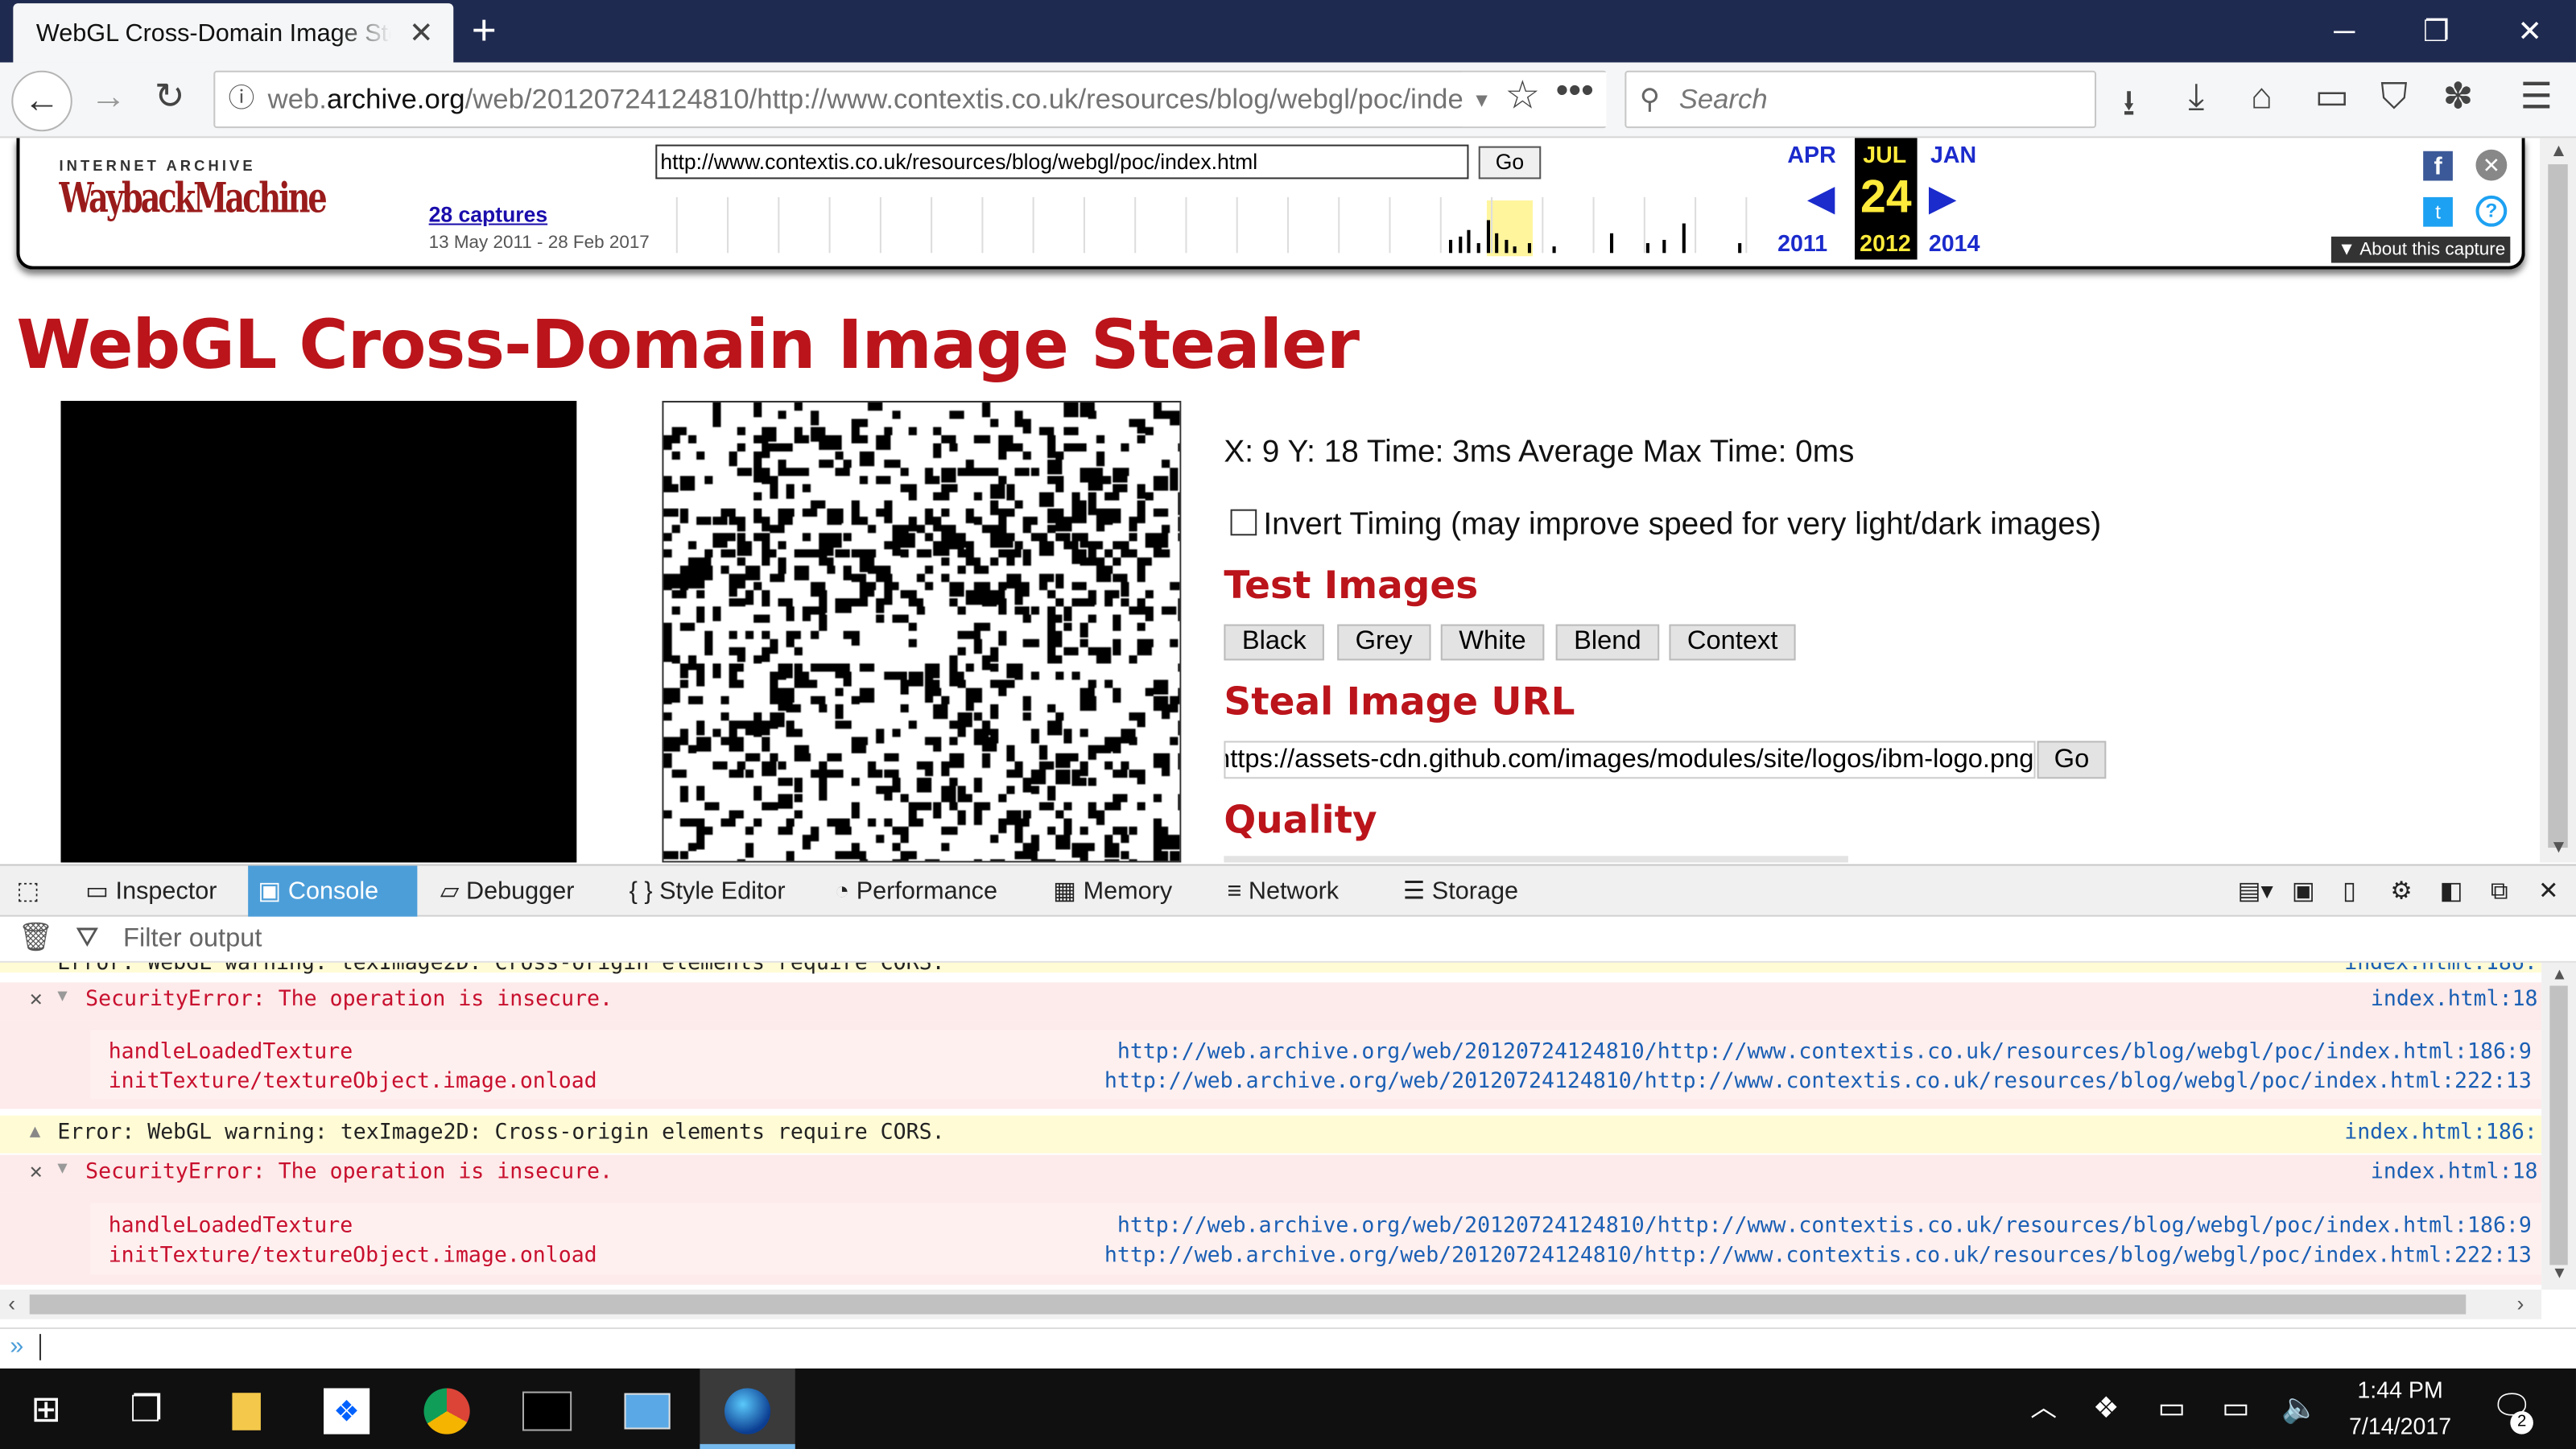 This screenshot has width=2576, height=1449. I want to click on close-devtools-icon: ✕, so click(2544, 891).